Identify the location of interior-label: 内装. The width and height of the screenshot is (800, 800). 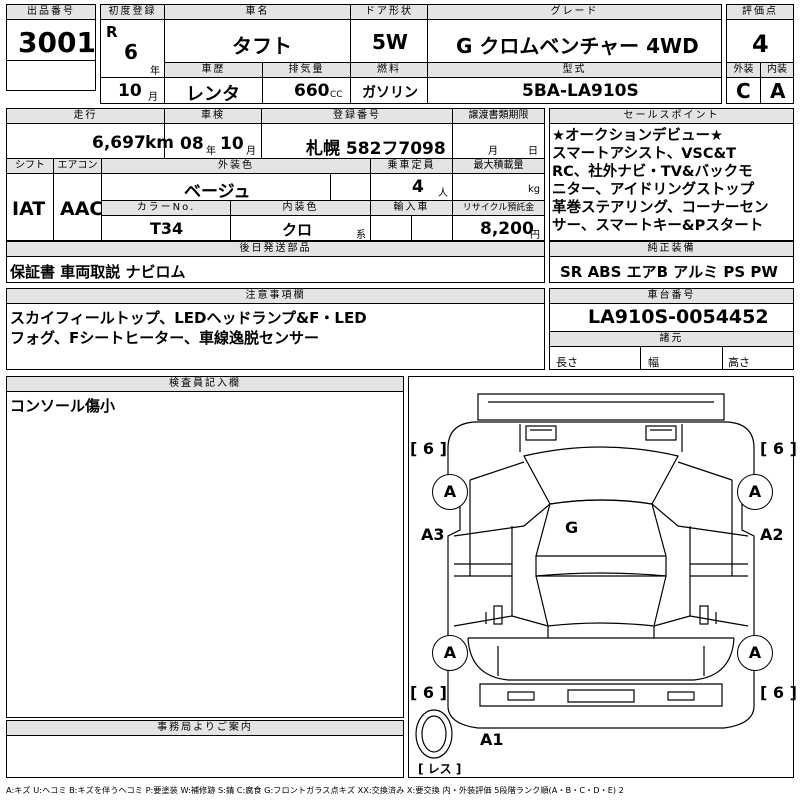
(777, 70).